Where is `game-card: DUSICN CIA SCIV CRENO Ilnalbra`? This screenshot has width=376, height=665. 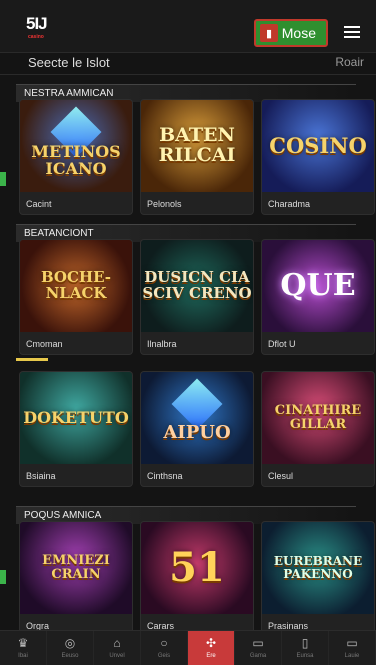 game-card: DUSICN CIA SCIV CRENO Ilnalbra is located at coordinates (197, 297).